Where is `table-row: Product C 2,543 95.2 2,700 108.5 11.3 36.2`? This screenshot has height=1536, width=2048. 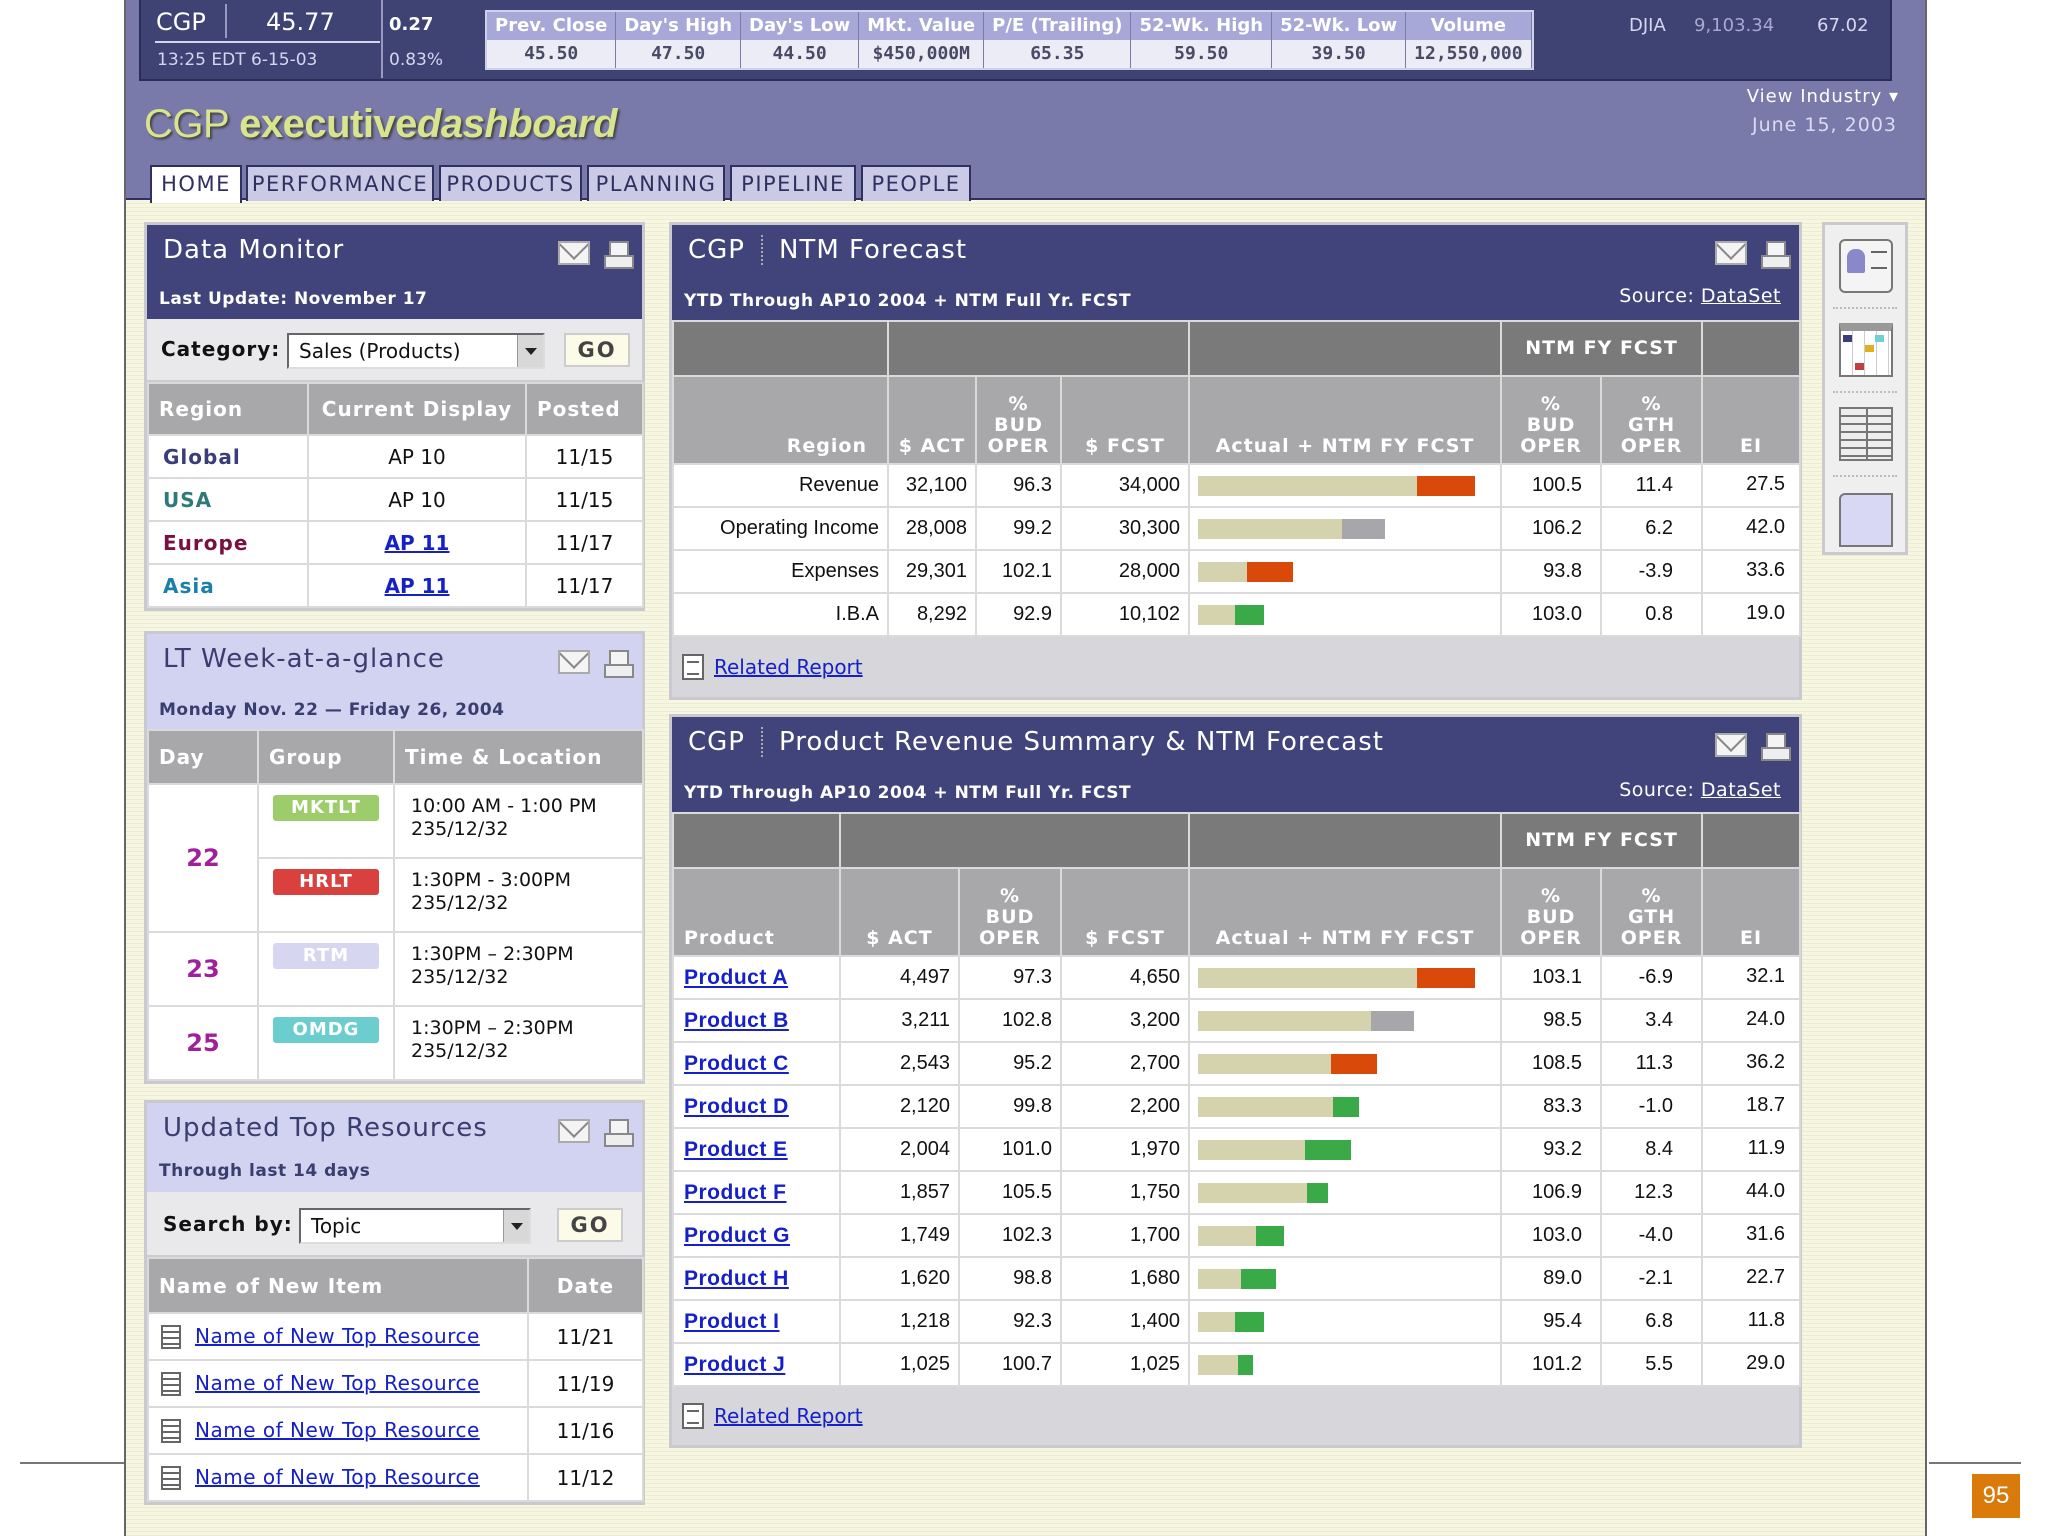
table-row: Product C 2,543 95.2 2,700 108.5 11.3 36.2 is located at coordinates (1237, 1063).